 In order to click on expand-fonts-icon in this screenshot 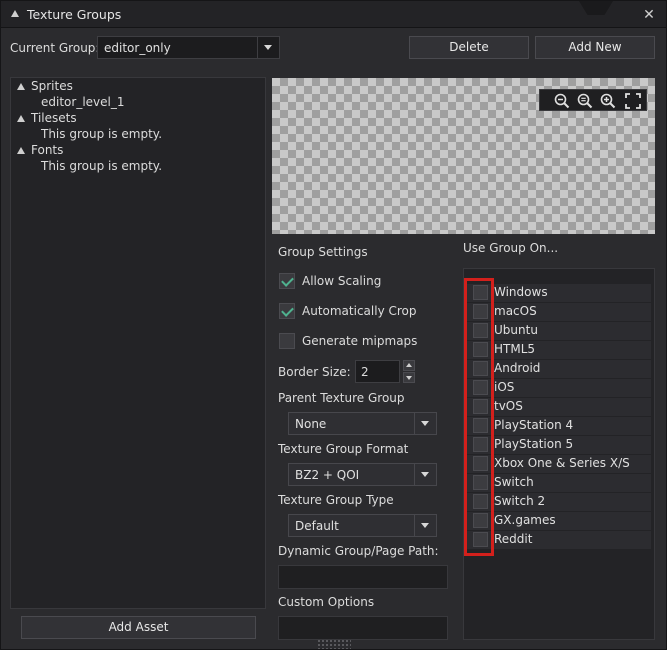, I will do `click(21, 150)`.